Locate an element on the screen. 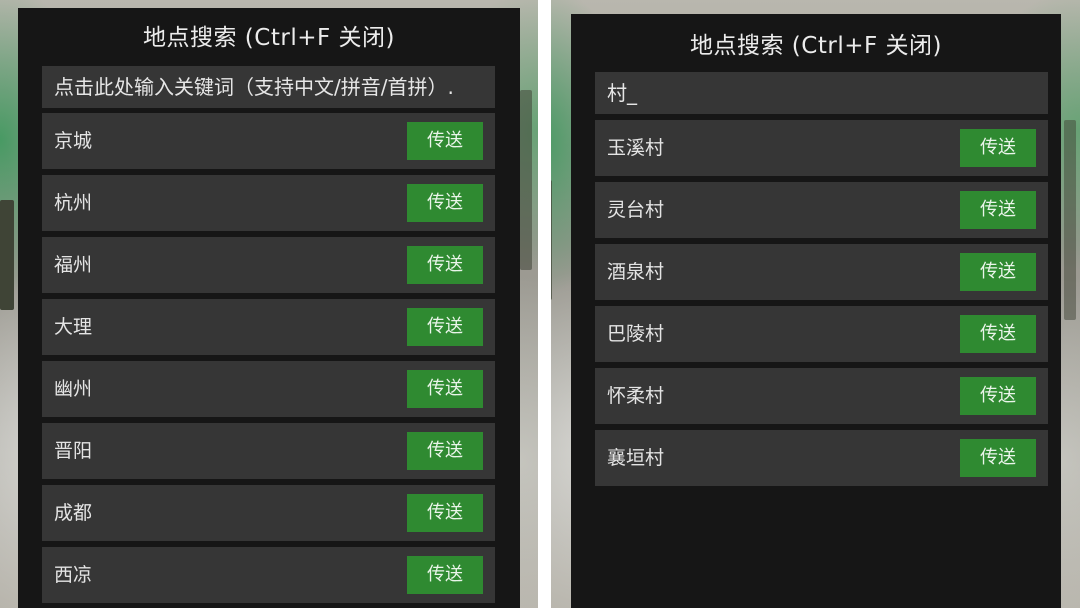  location-row: 巴陵村 传送 is located at coordinates (821, 334).